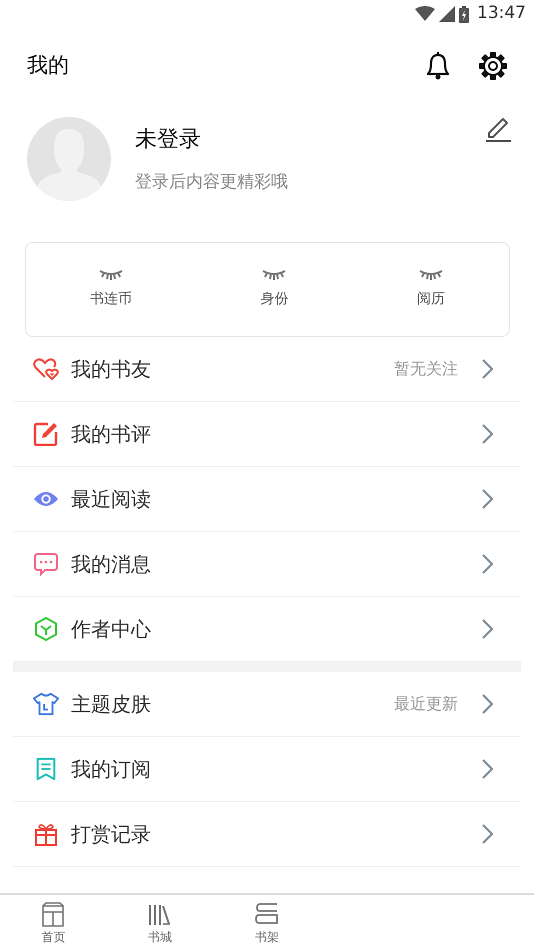  What do you see at coordinates (53, 914) in the screenshot?
I see `home-tab-icon` at bounding box center [53, 914].